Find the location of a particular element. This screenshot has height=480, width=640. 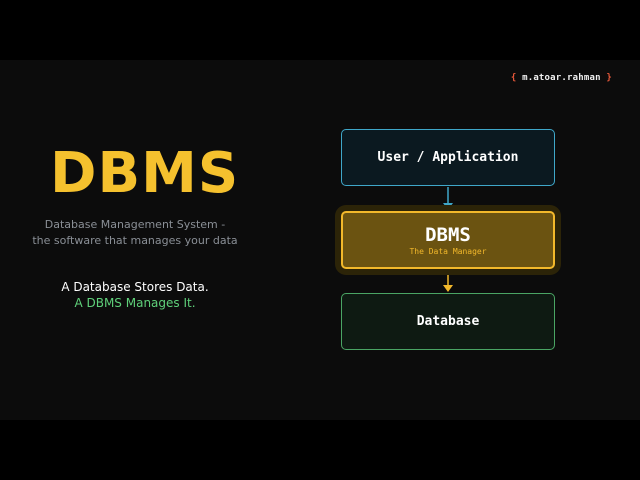

dbms-label: DBMS is located at coordinates (448, 234).